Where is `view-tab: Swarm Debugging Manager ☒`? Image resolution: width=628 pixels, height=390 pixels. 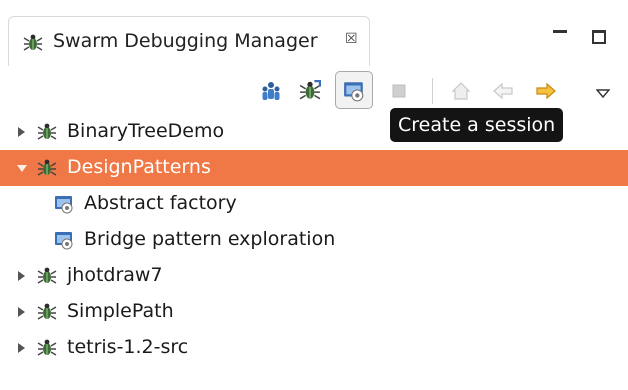 view-tab: Swarm Debugging Manager ☒ is located at coordinates (189, 41).